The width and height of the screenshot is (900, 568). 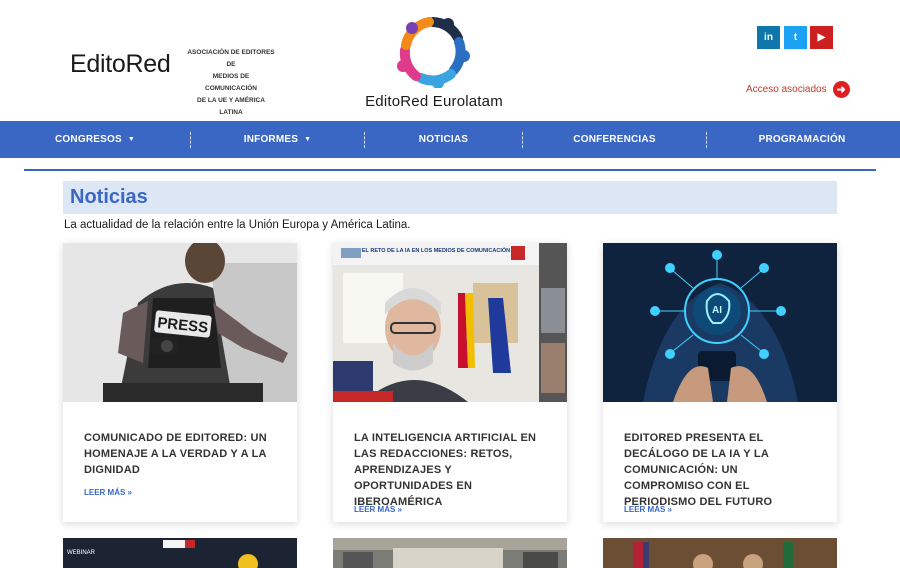 I want to click on news-image-press: PRESS, so click(x=180, y=322).